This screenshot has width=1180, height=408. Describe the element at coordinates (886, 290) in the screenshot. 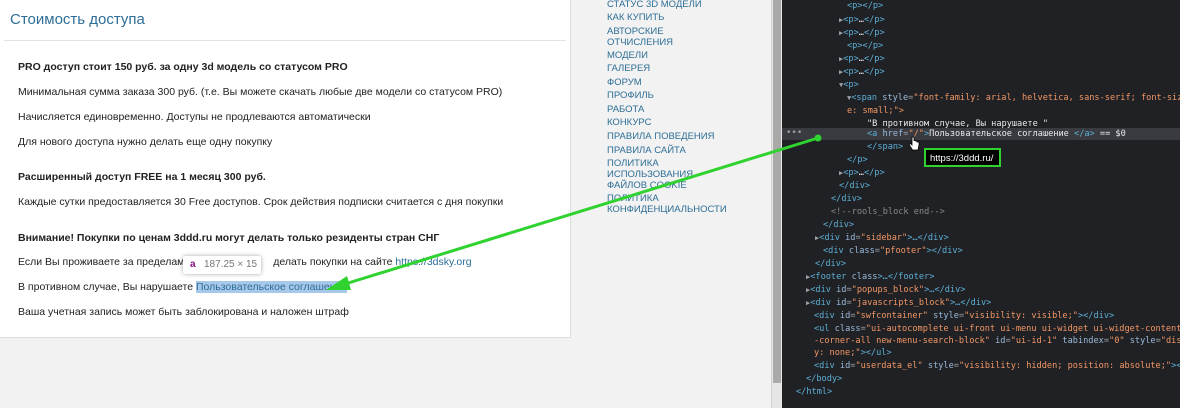

I see `dom-line: ▶<div id="popups_block">…</div>` at that location.